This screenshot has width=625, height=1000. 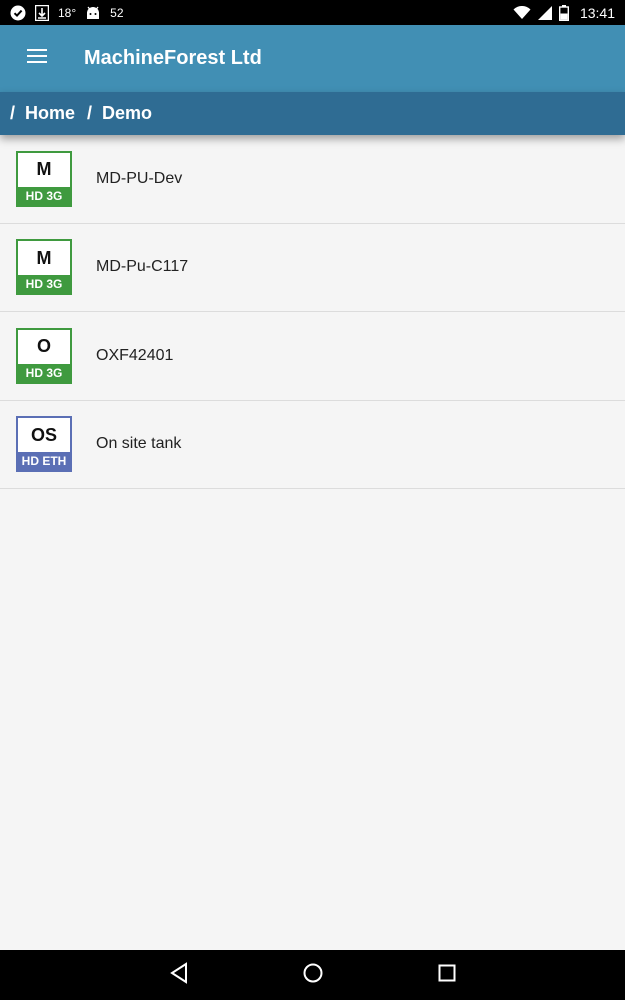 I want to click on breadcrumb-home: Home, so click(x=50, y=113).